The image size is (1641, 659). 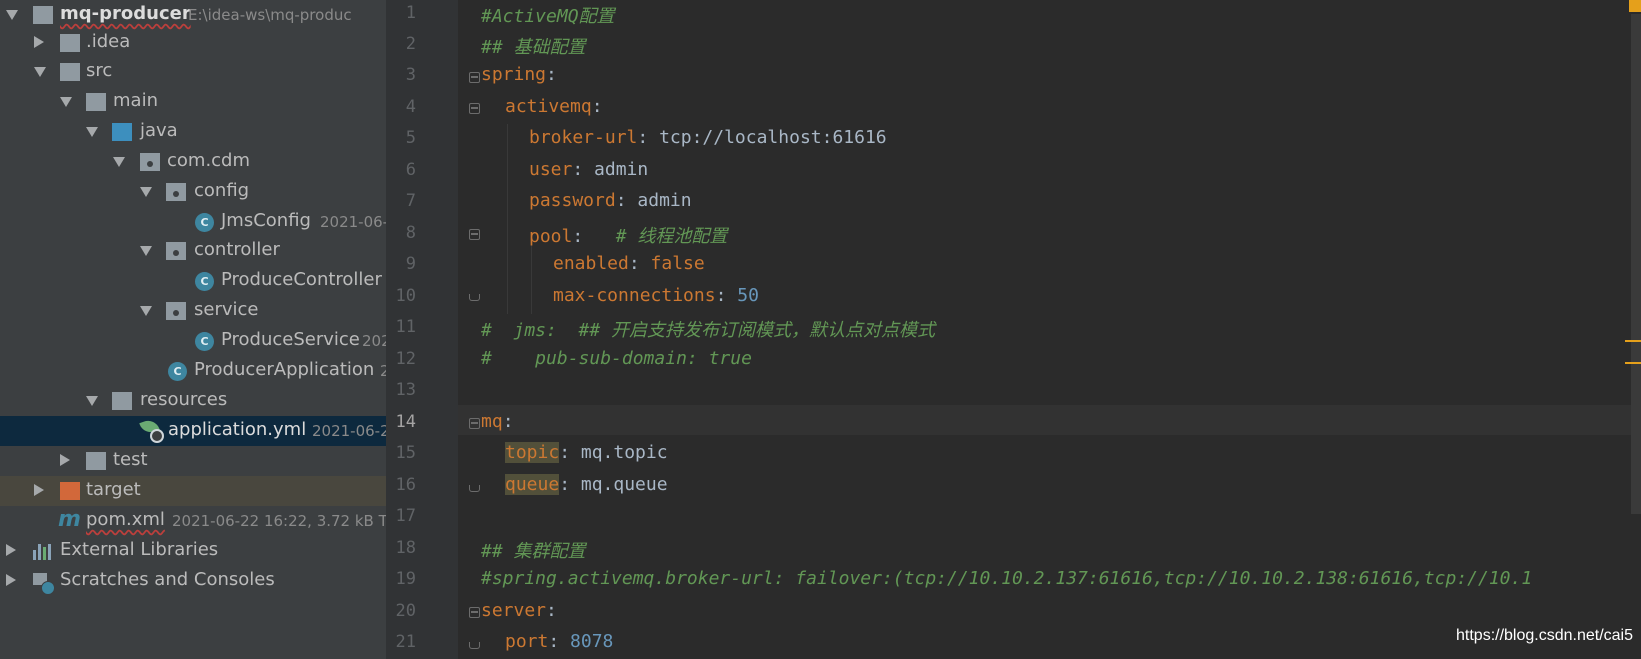 I want to click on tree-item-config: config, so click(x=193, y=192).